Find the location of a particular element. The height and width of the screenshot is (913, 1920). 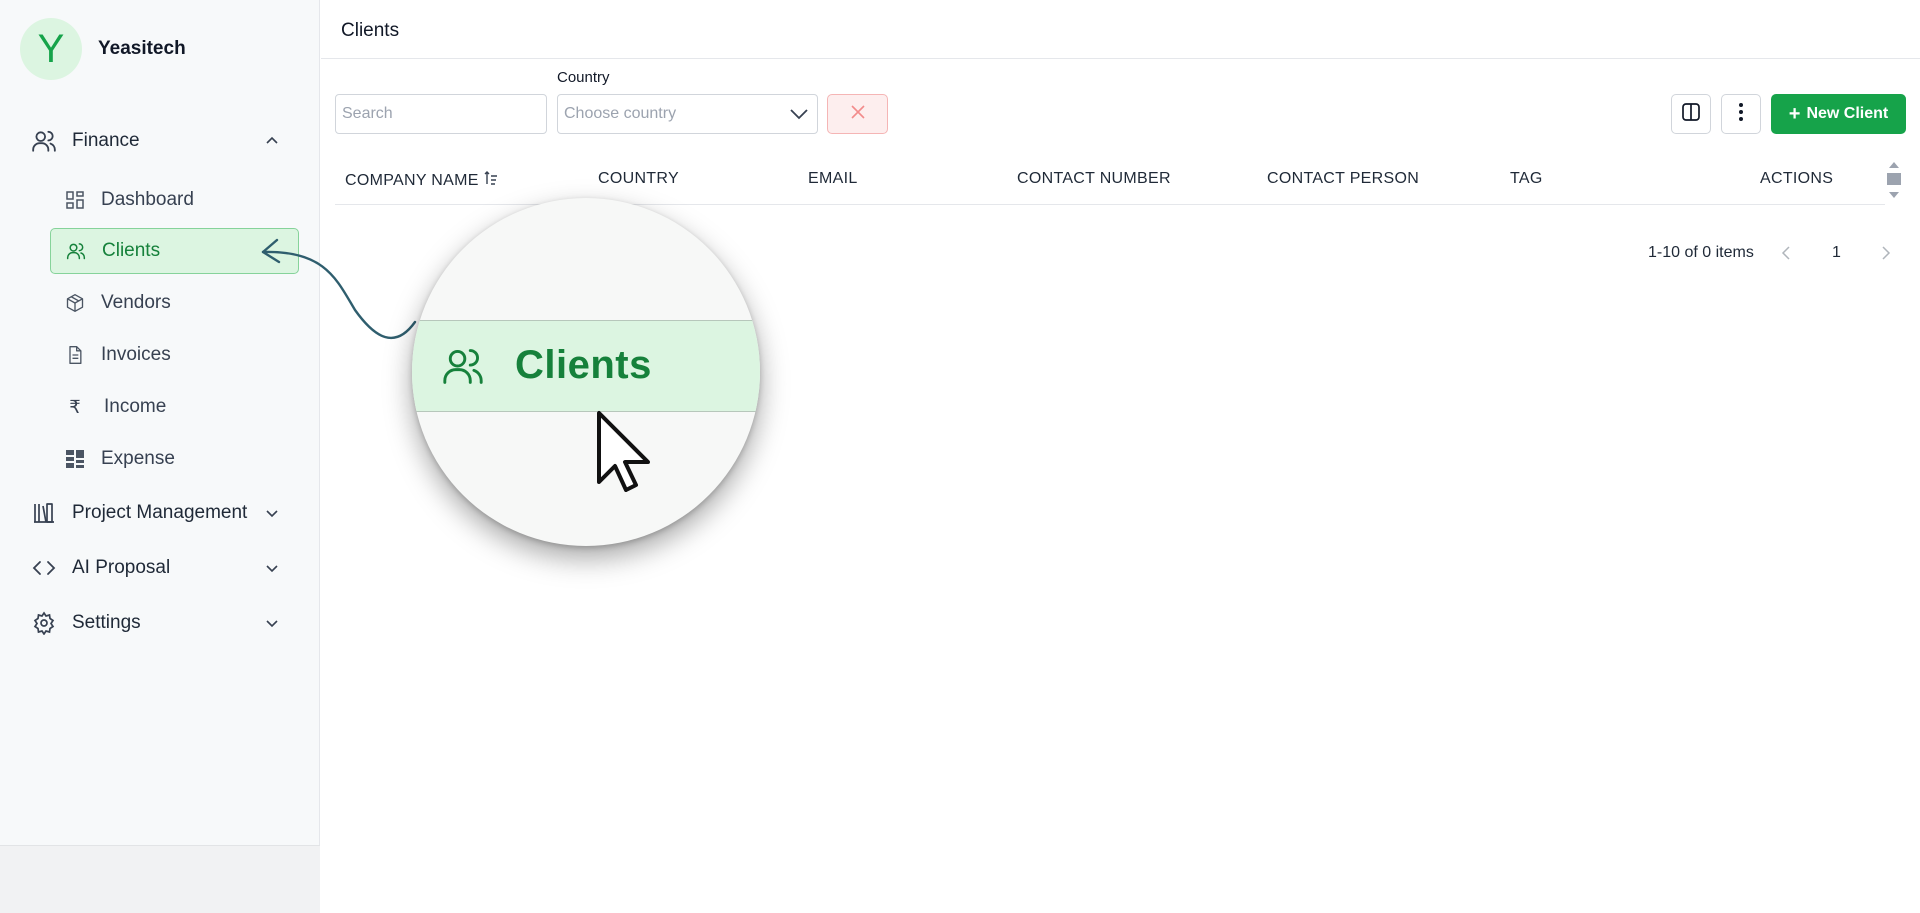

nav-group-label: Project Management is located at coordinates (160, 512).